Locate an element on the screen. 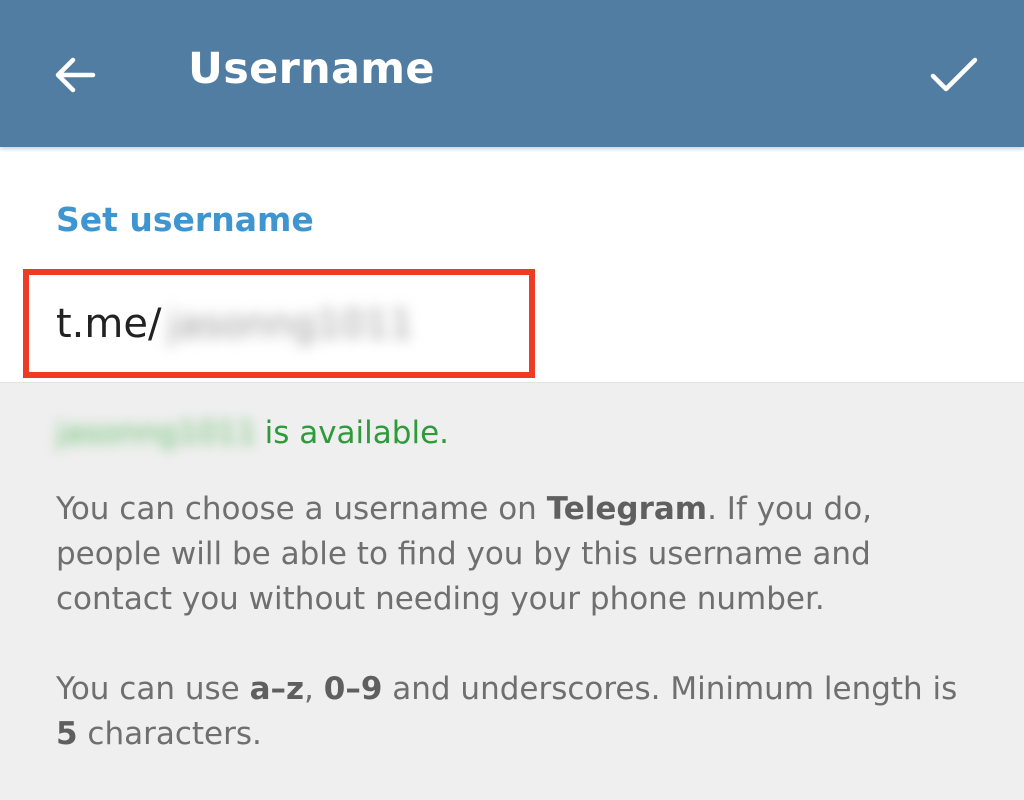 This screenshot has height=800, width=1024. help-text-segment: You can use is located at coordinates (153, 689).